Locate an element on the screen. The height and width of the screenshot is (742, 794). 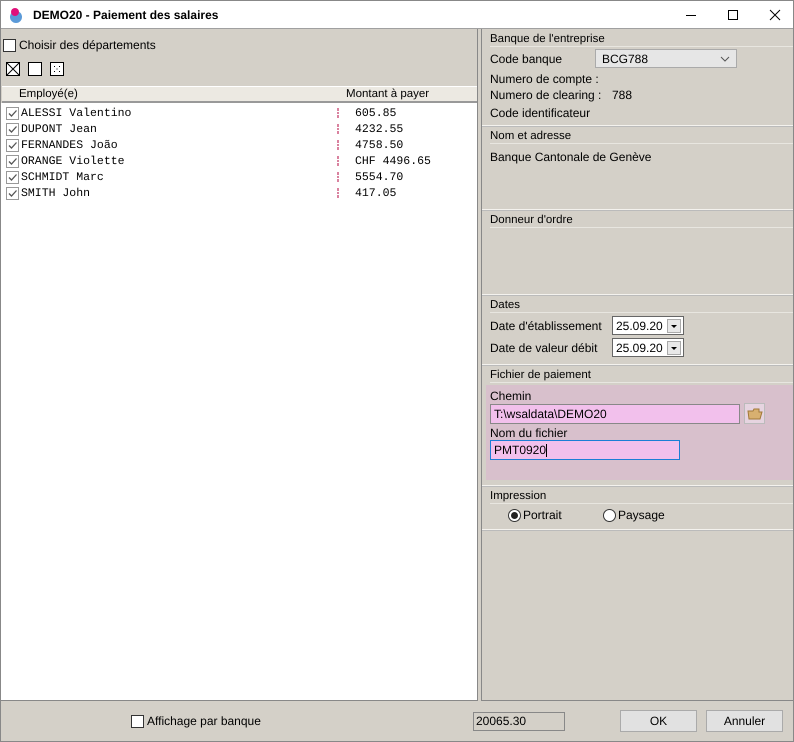
group-heading: Fichier de paiement is located at coordinates (641, 376).